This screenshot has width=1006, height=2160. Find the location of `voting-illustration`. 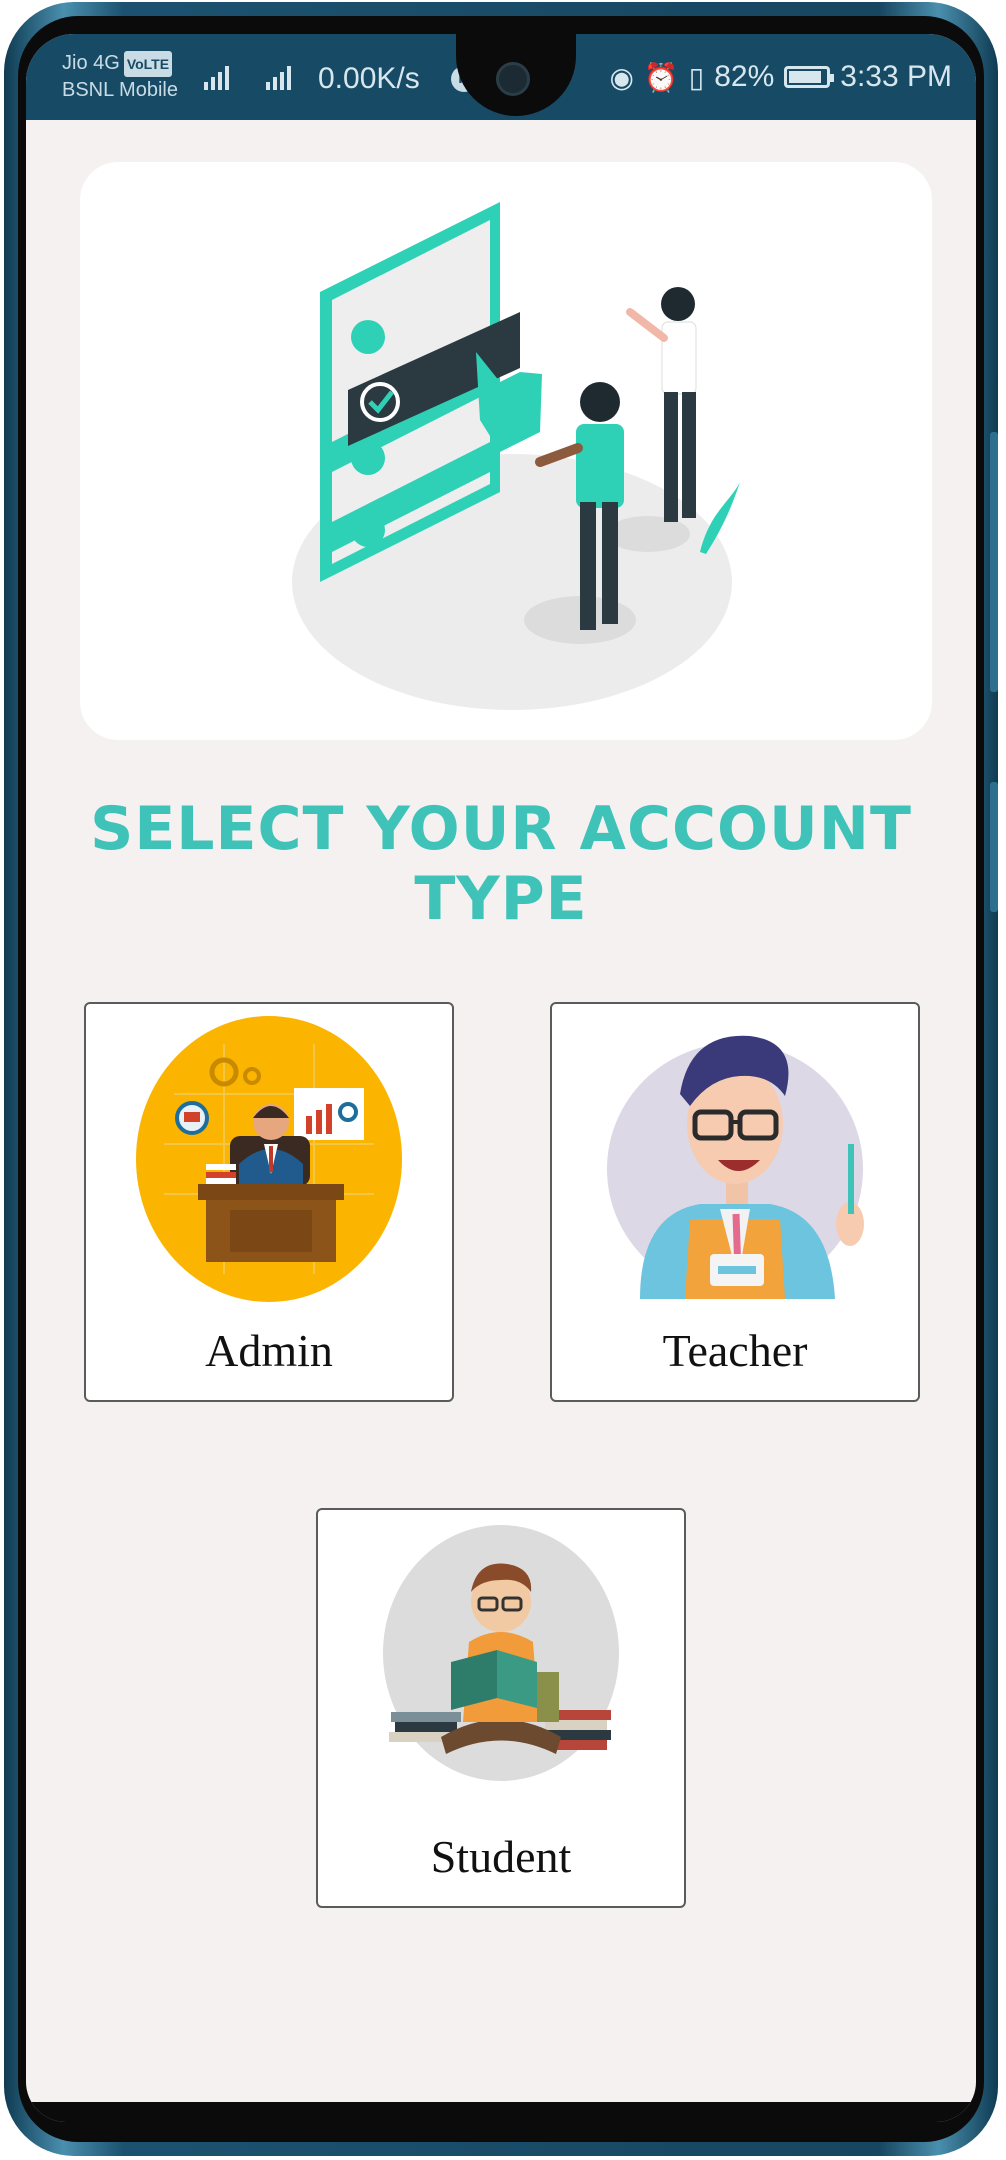

voting-illustration is located at coordinates (516, 456).